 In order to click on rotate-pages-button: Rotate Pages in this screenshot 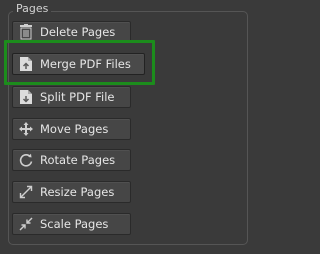, I will do `click(71, 160)`.